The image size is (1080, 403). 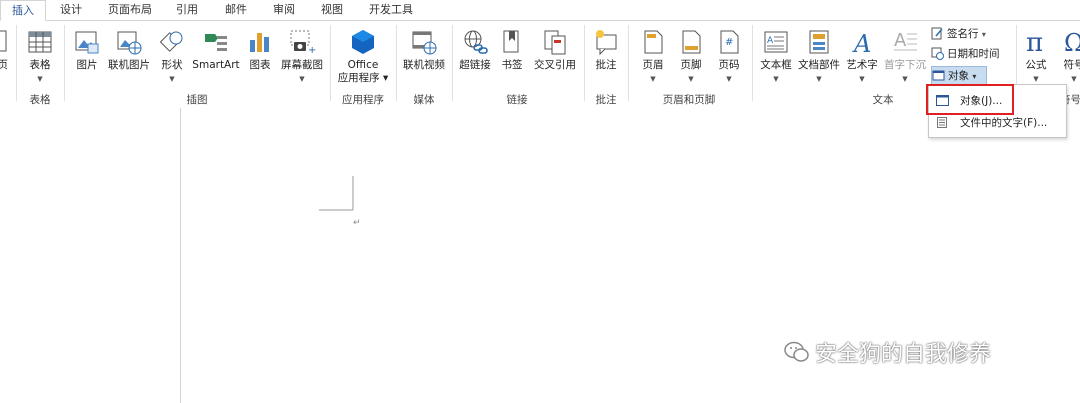 I want to click on calendar-clock-icon, so click(x=937, y=53).